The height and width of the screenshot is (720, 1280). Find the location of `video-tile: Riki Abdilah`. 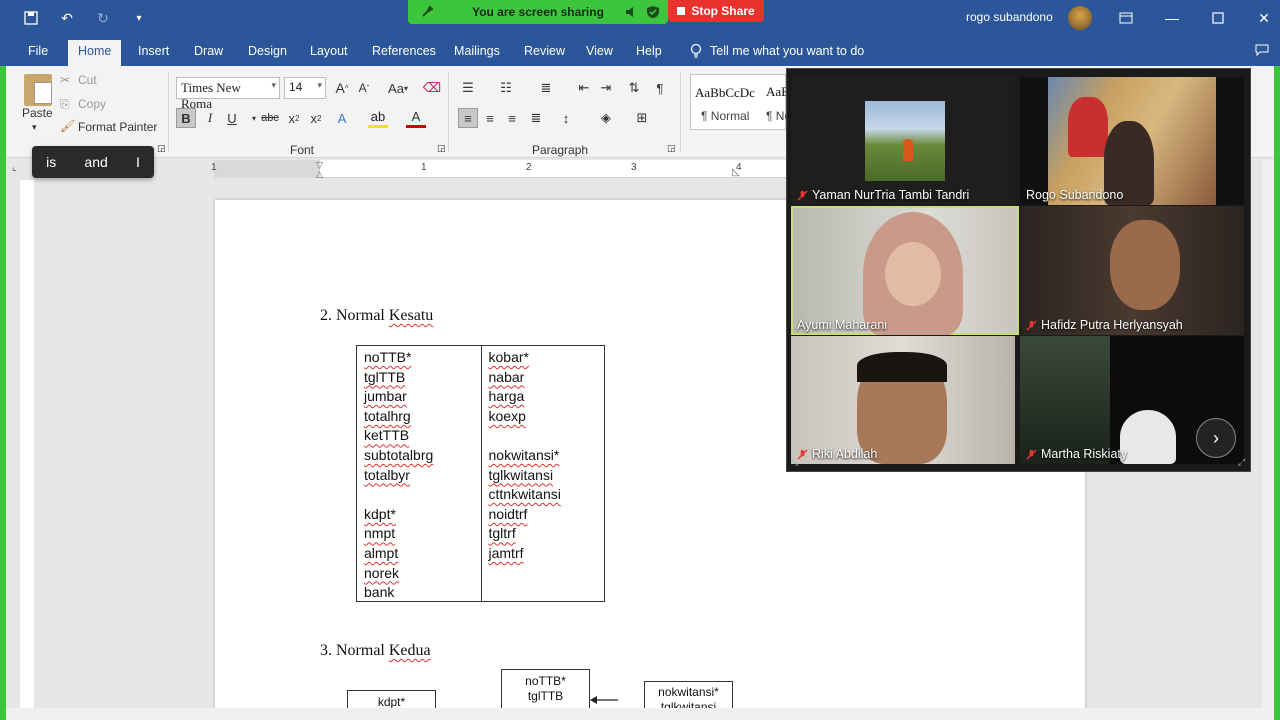

video-tile: Riki Abdilah is located at coordinates (903, 400).